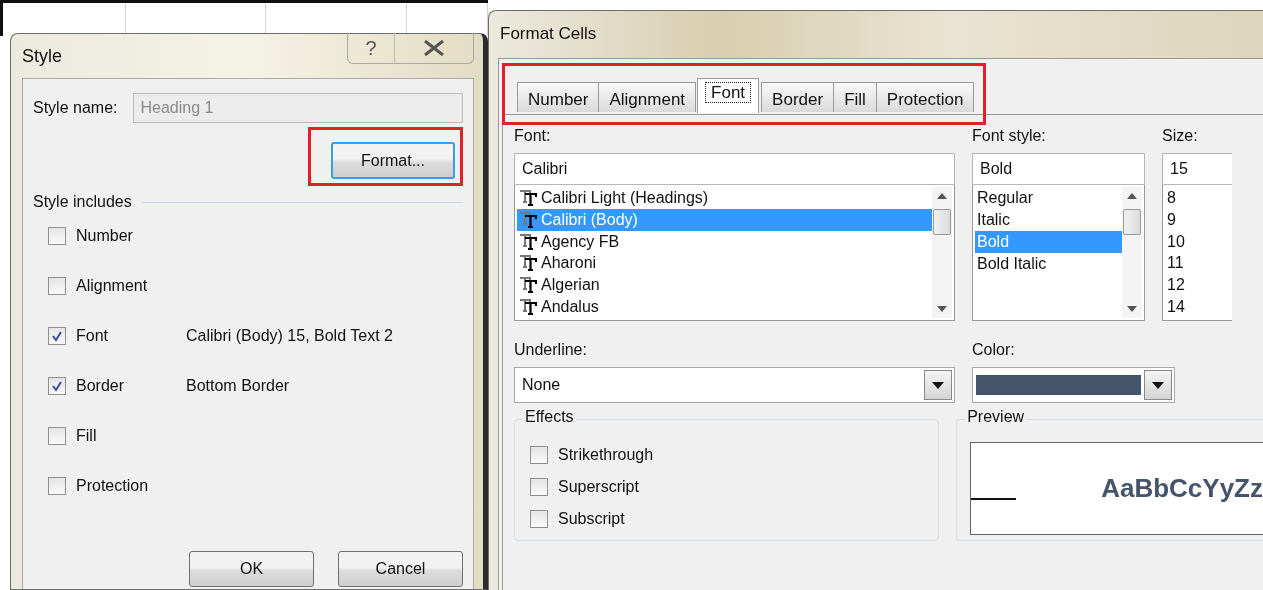 This screenshot has width=1263, height=590. I want to click on checkbox-label: Strikethrough, so click(606, 455).